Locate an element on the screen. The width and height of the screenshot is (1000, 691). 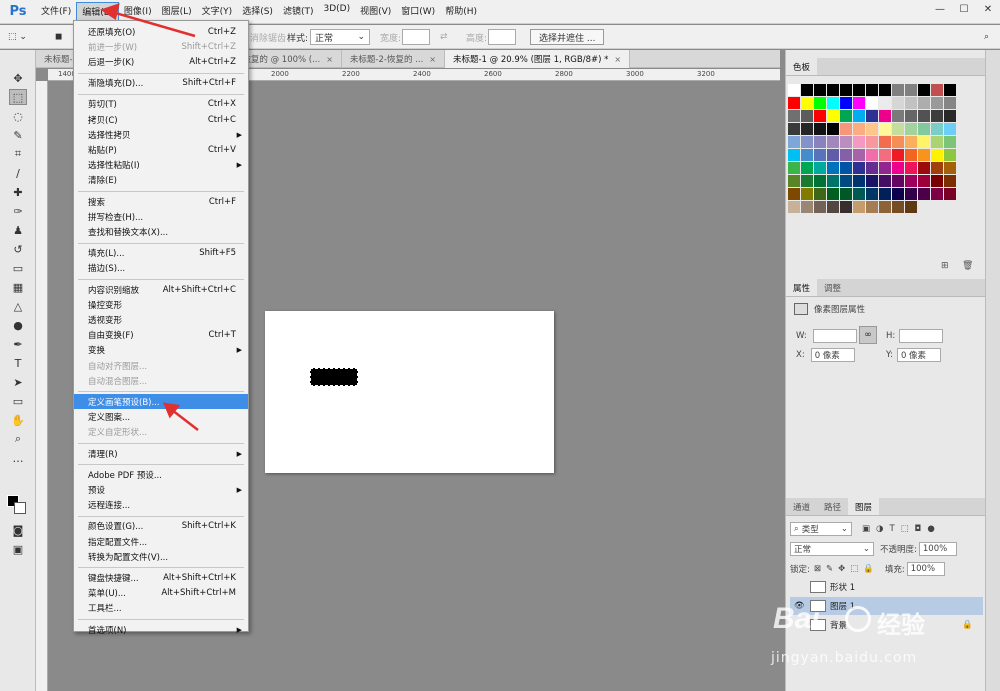
watermark-brand: Bai is located at coordinates (796, 618).